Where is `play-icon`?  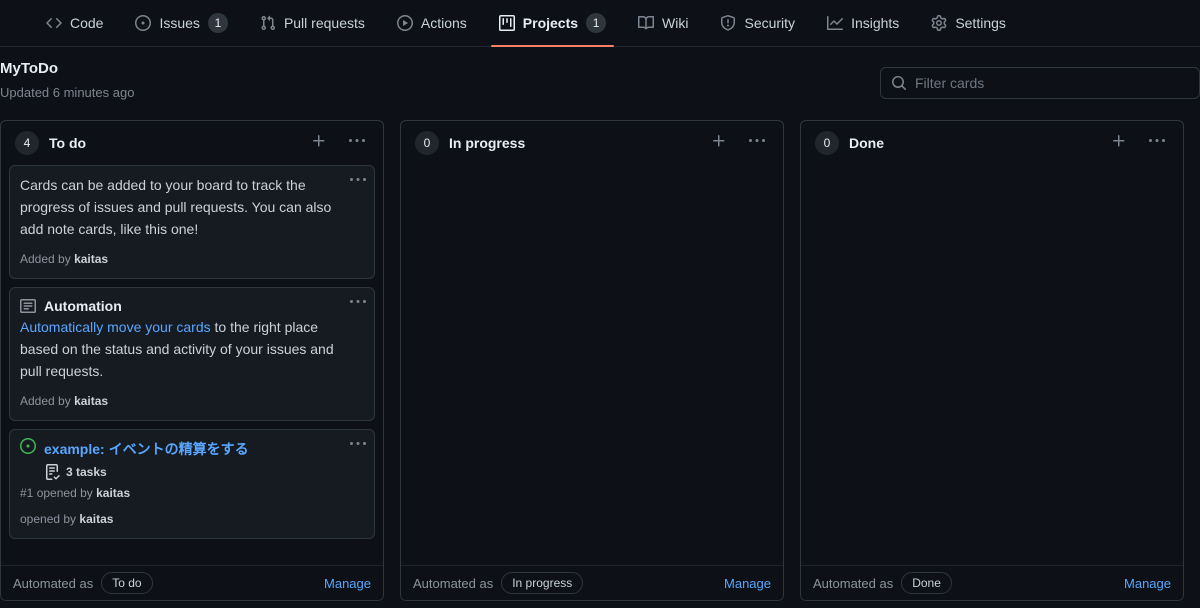
play-icon is located at coordinates (404, 23).